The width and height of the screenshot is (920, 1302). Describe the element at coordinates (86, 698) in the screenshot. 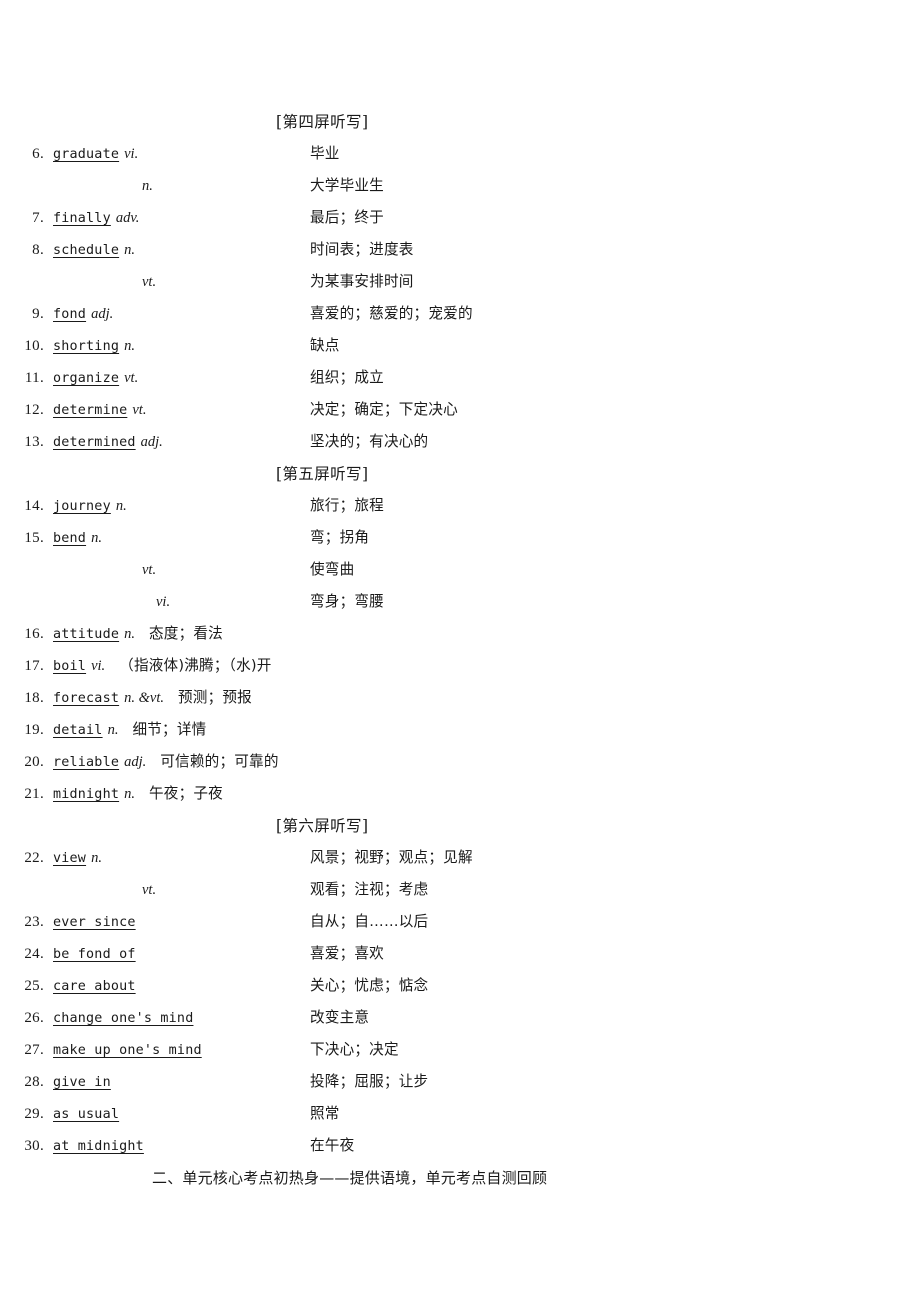

I see `entry-word: forecast` at that location.